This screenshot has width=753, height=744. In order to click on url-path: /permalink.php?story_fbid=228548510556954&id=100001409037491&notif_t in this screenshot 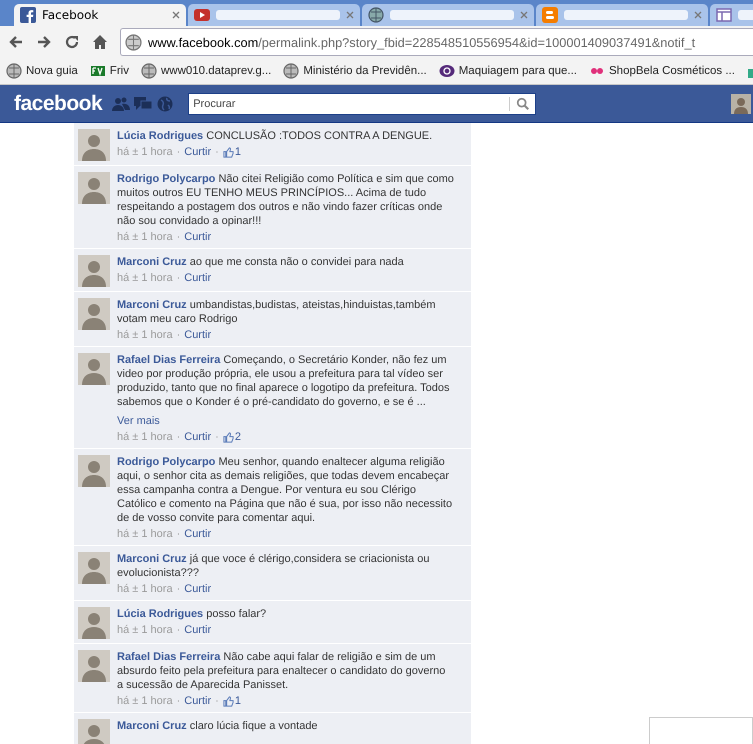, I will do `click(477, 42)`.